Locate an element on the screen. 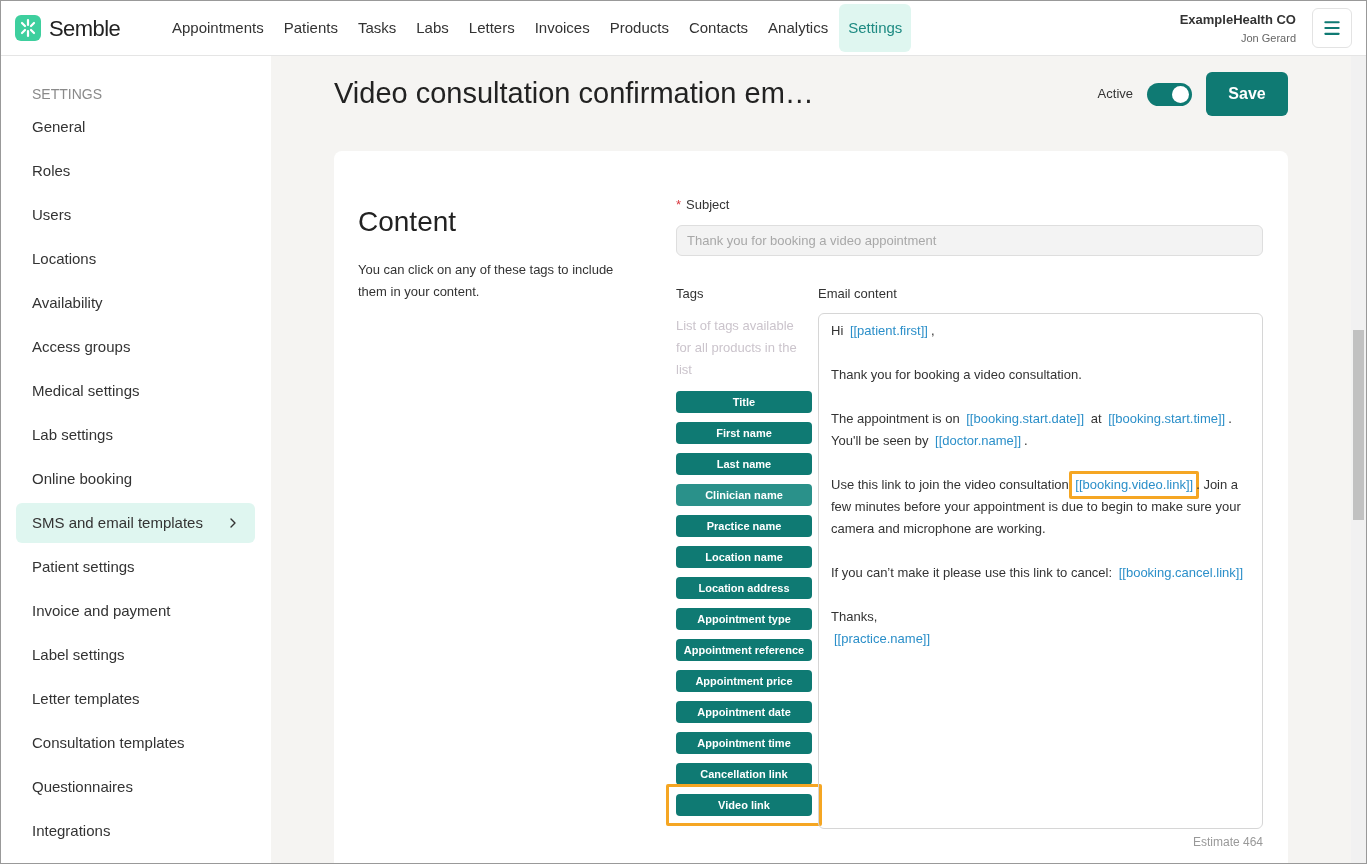  nav-tab: Contacts is located at coordinates (718, 28).